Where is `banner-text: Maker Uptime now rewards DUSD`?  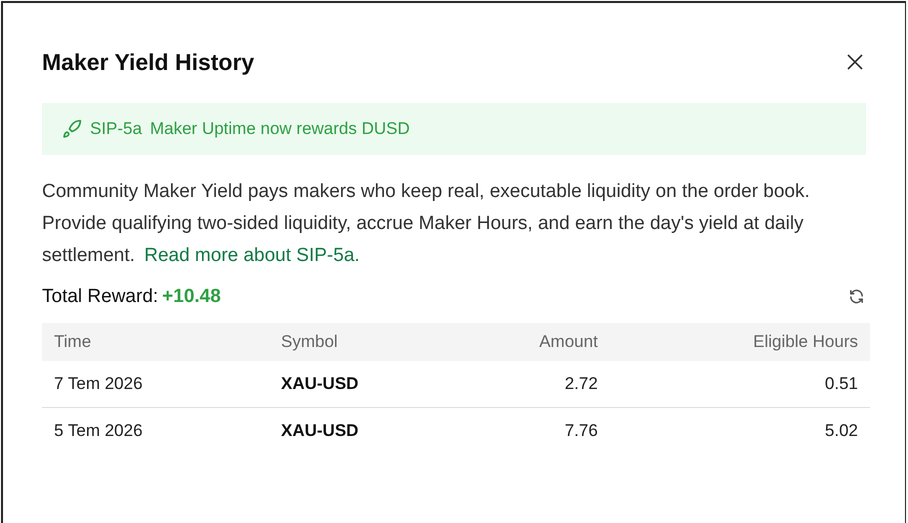 banner-text: Maker Uptime now rewards DUSD is located at coordinates (280, 129).